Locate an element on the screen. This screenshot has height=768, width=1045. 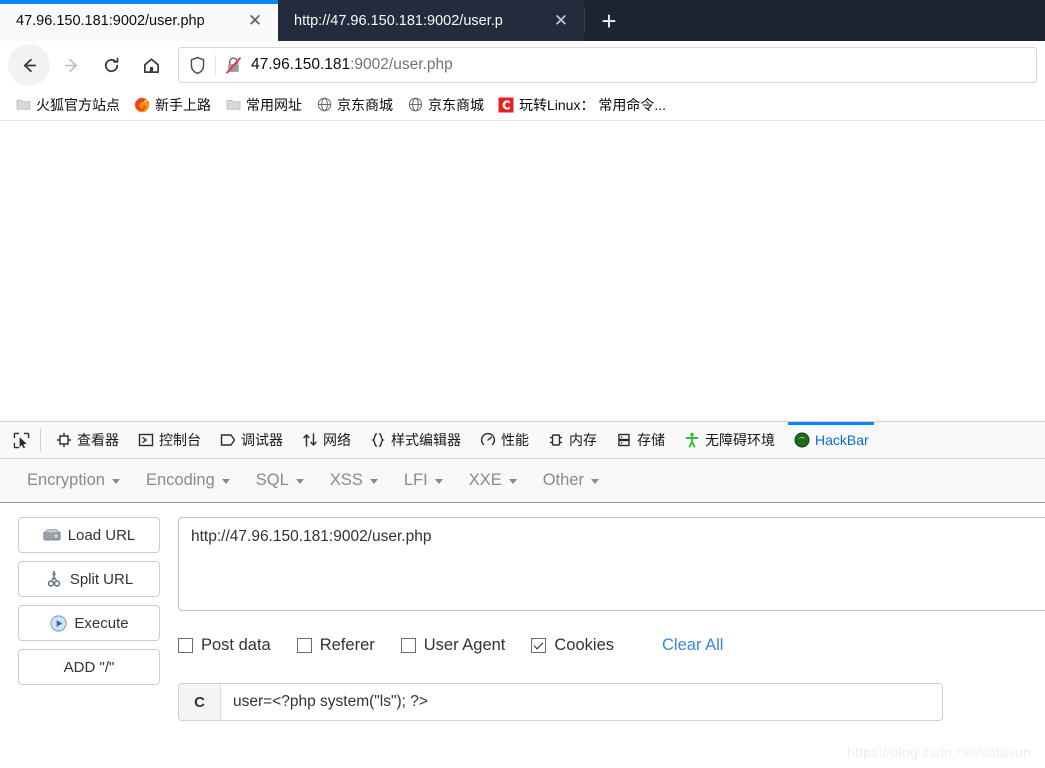
browser-tab-1: 47.96.150.181:9002/user.php ✕ is located at coordinates (139, 20).